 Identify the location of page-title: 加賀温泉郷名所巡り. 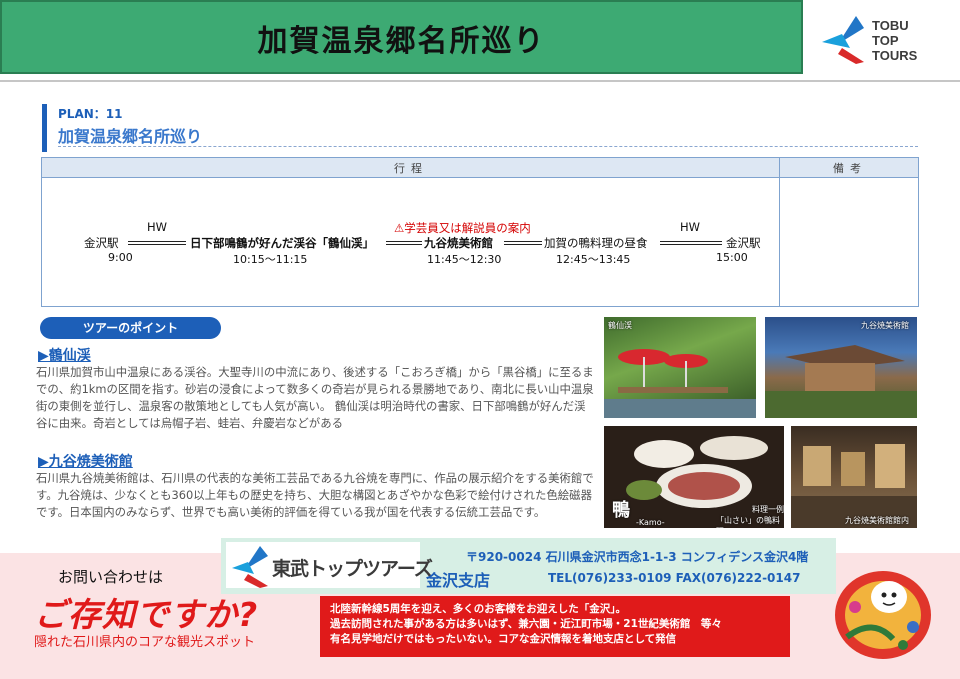
(401, 41).